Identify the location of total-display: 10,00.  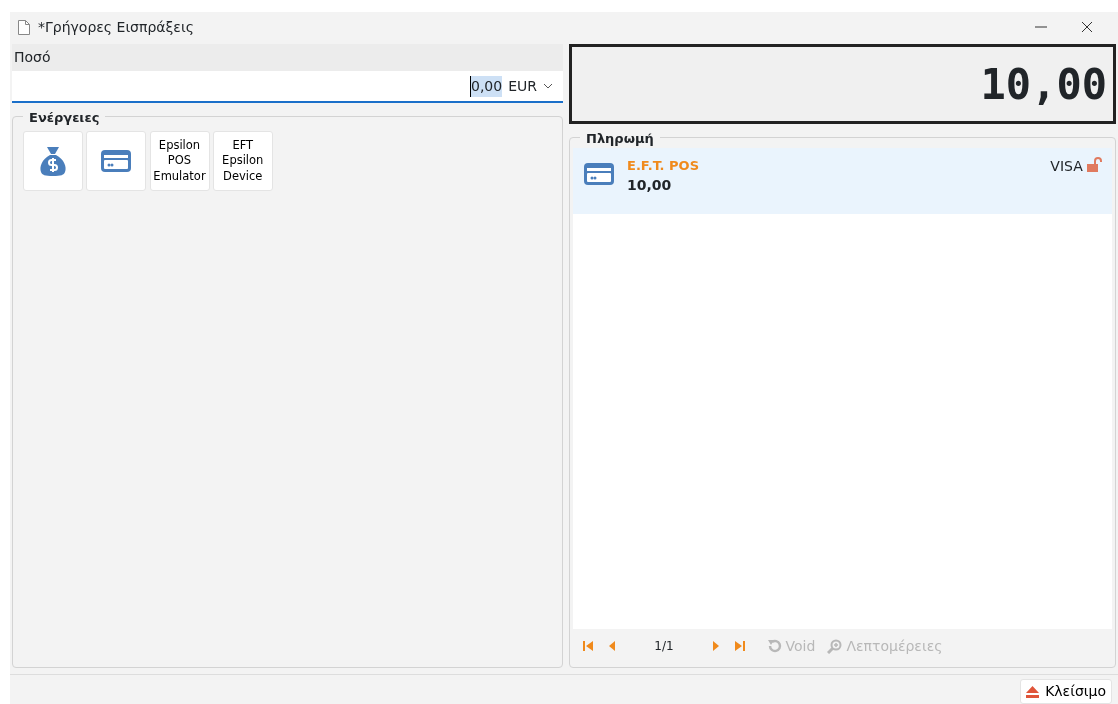
(1043, 84).